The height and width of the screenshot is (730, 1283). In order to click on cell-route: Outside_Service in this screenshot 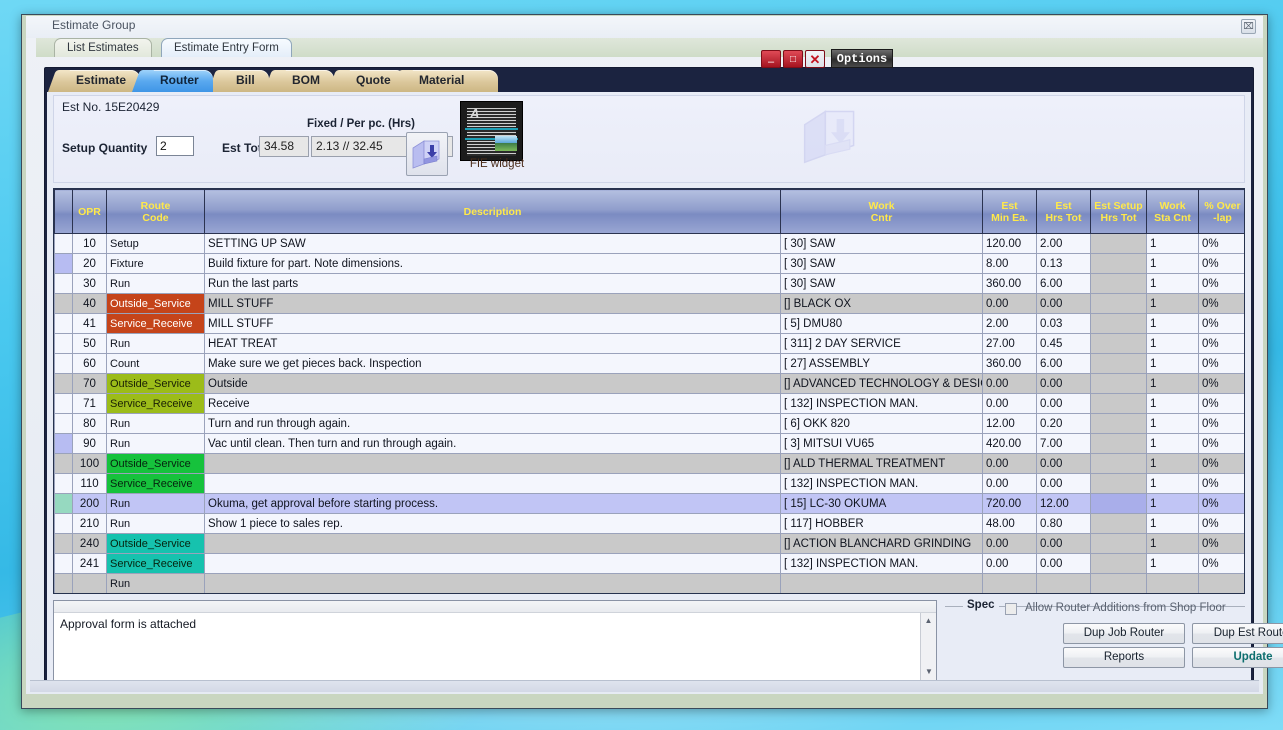, I will do `click(155, 383)`.